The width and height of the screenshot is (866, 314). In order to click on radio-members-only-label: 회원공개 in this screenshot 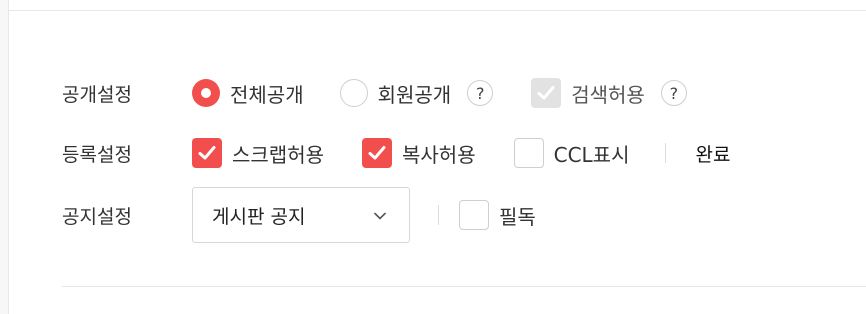, I will do `click(414, 94)`.